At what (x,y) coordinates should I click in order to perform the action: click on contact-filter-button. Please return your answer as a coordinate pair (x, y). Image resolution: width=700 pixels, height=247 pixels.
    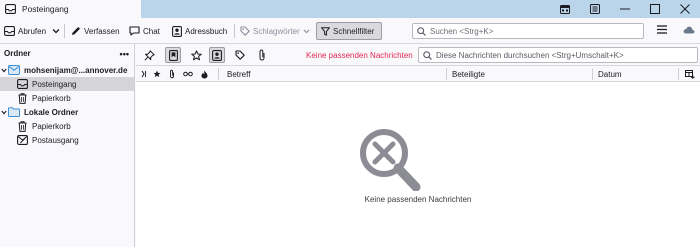
    Looking at the image, I should click on (217, 55).